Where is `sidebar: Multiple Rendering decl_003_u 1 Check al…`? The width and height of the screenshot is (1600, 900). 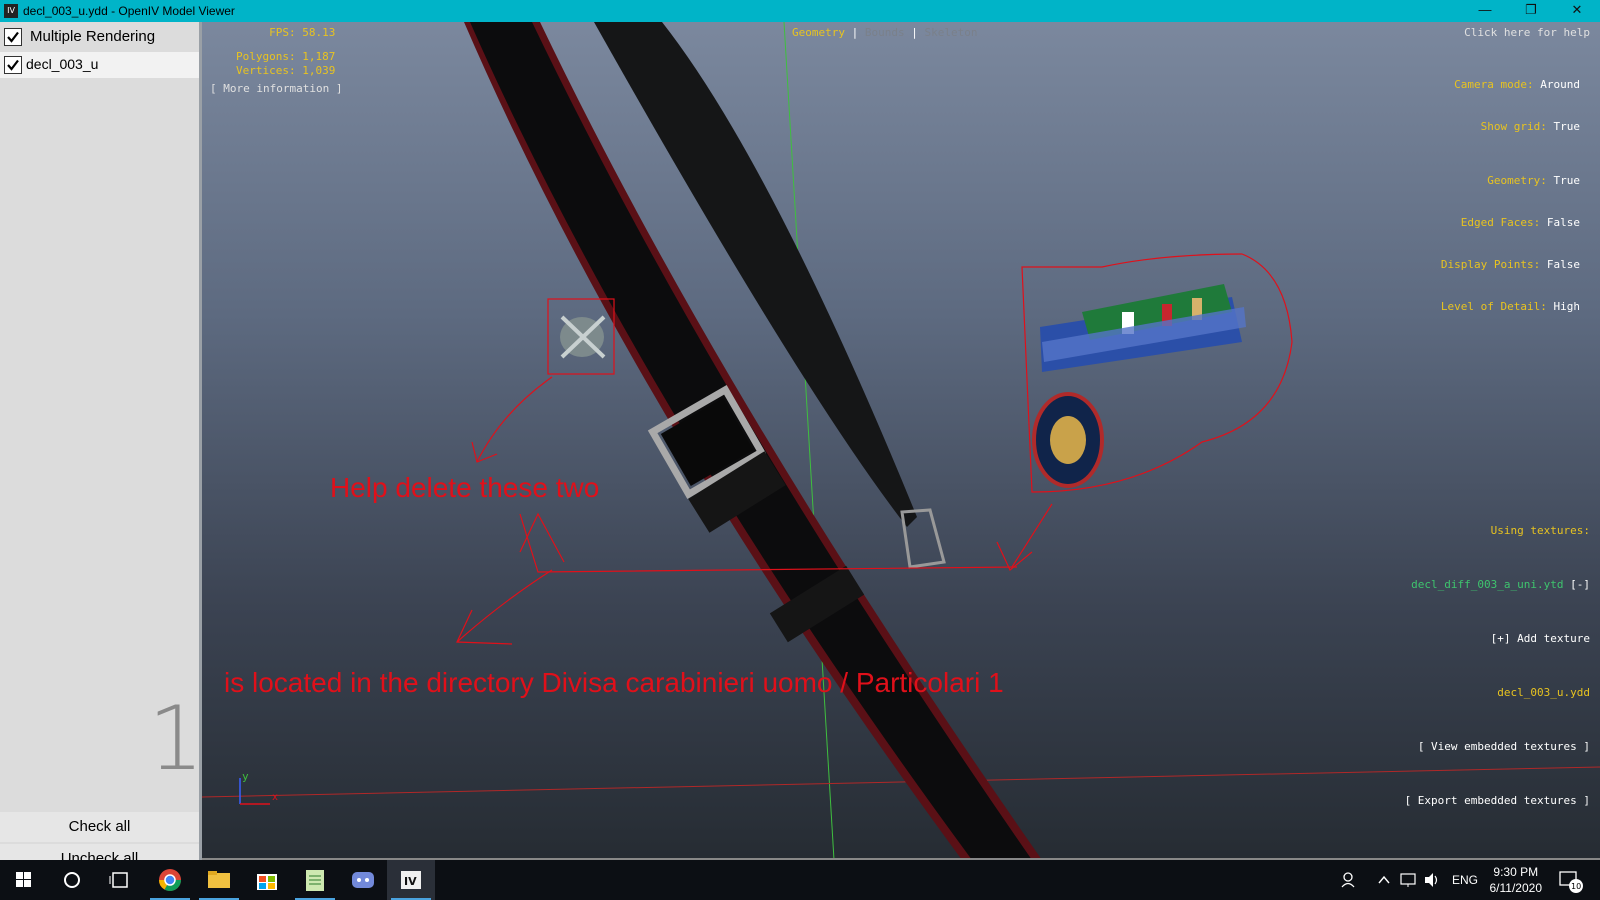 sidebar: Multiple Rendering decl_003_u 1 Check al… is located at coordinates (102, 448).